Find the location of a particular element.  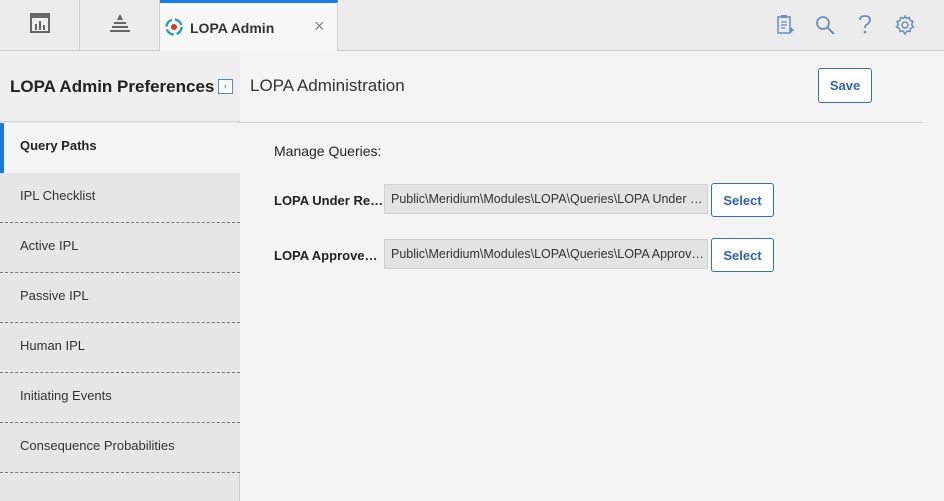

select-button-under-review: Select is located at coordinates (742, 200).